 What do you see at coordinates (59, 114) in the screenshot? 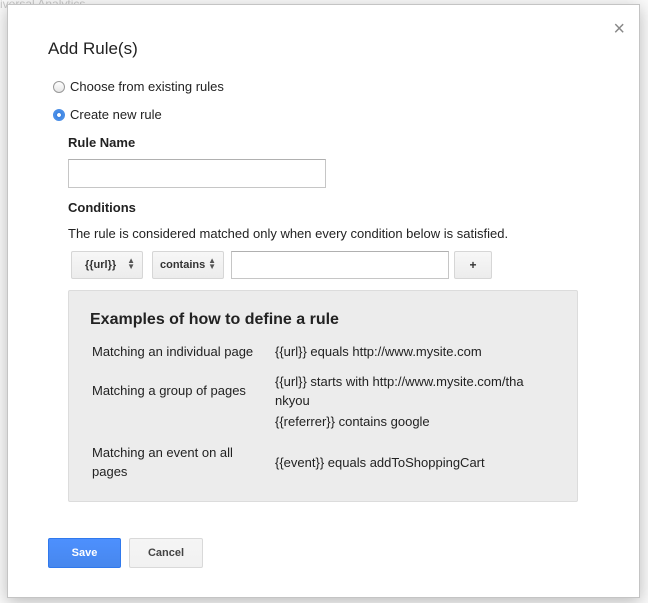
I see `radio-checked-icon` at bounding box center [59, 114].